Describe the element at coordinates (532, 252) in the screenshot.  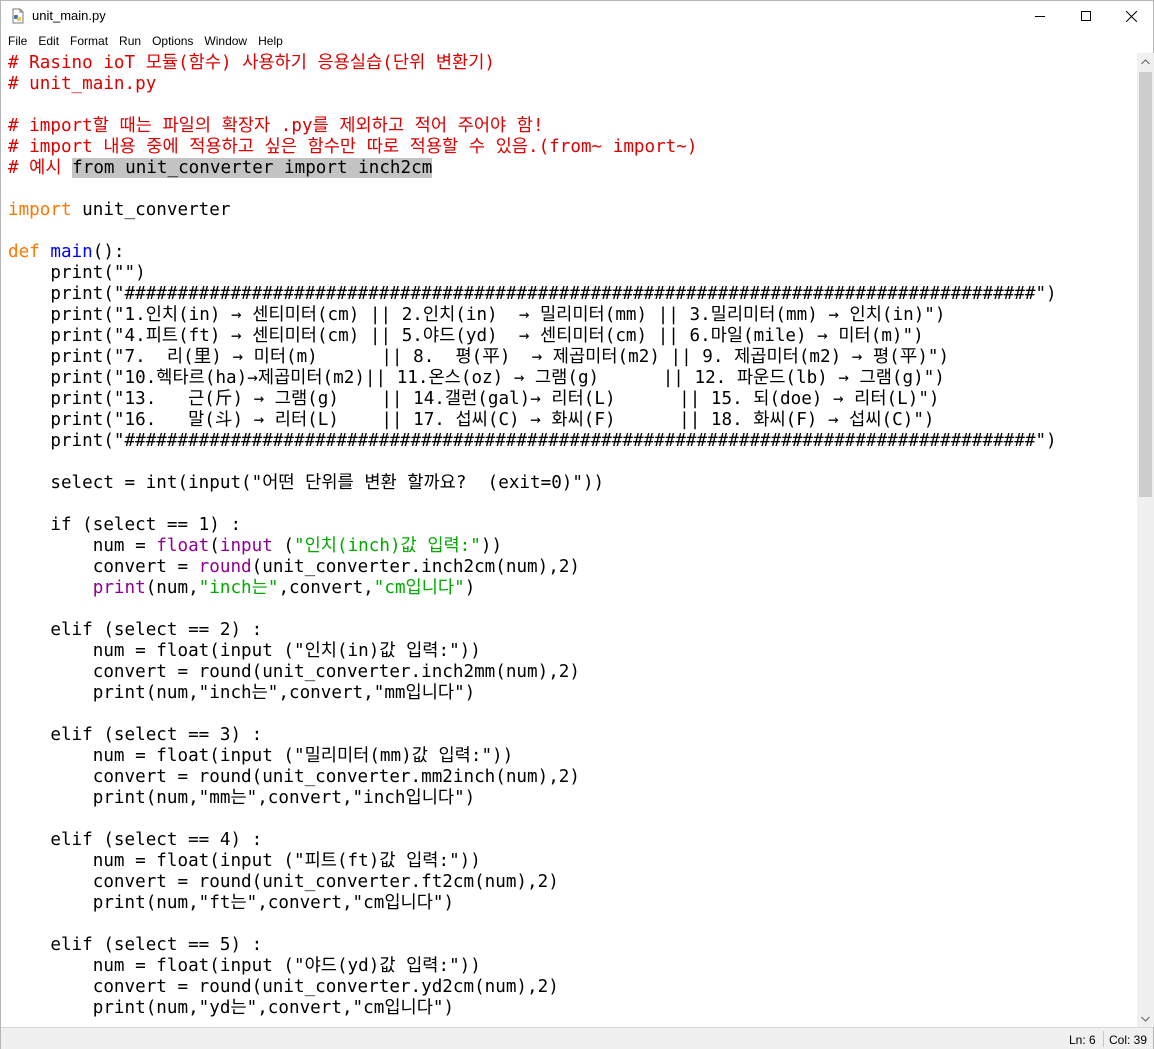
I see `code-line: def main():` at that location.